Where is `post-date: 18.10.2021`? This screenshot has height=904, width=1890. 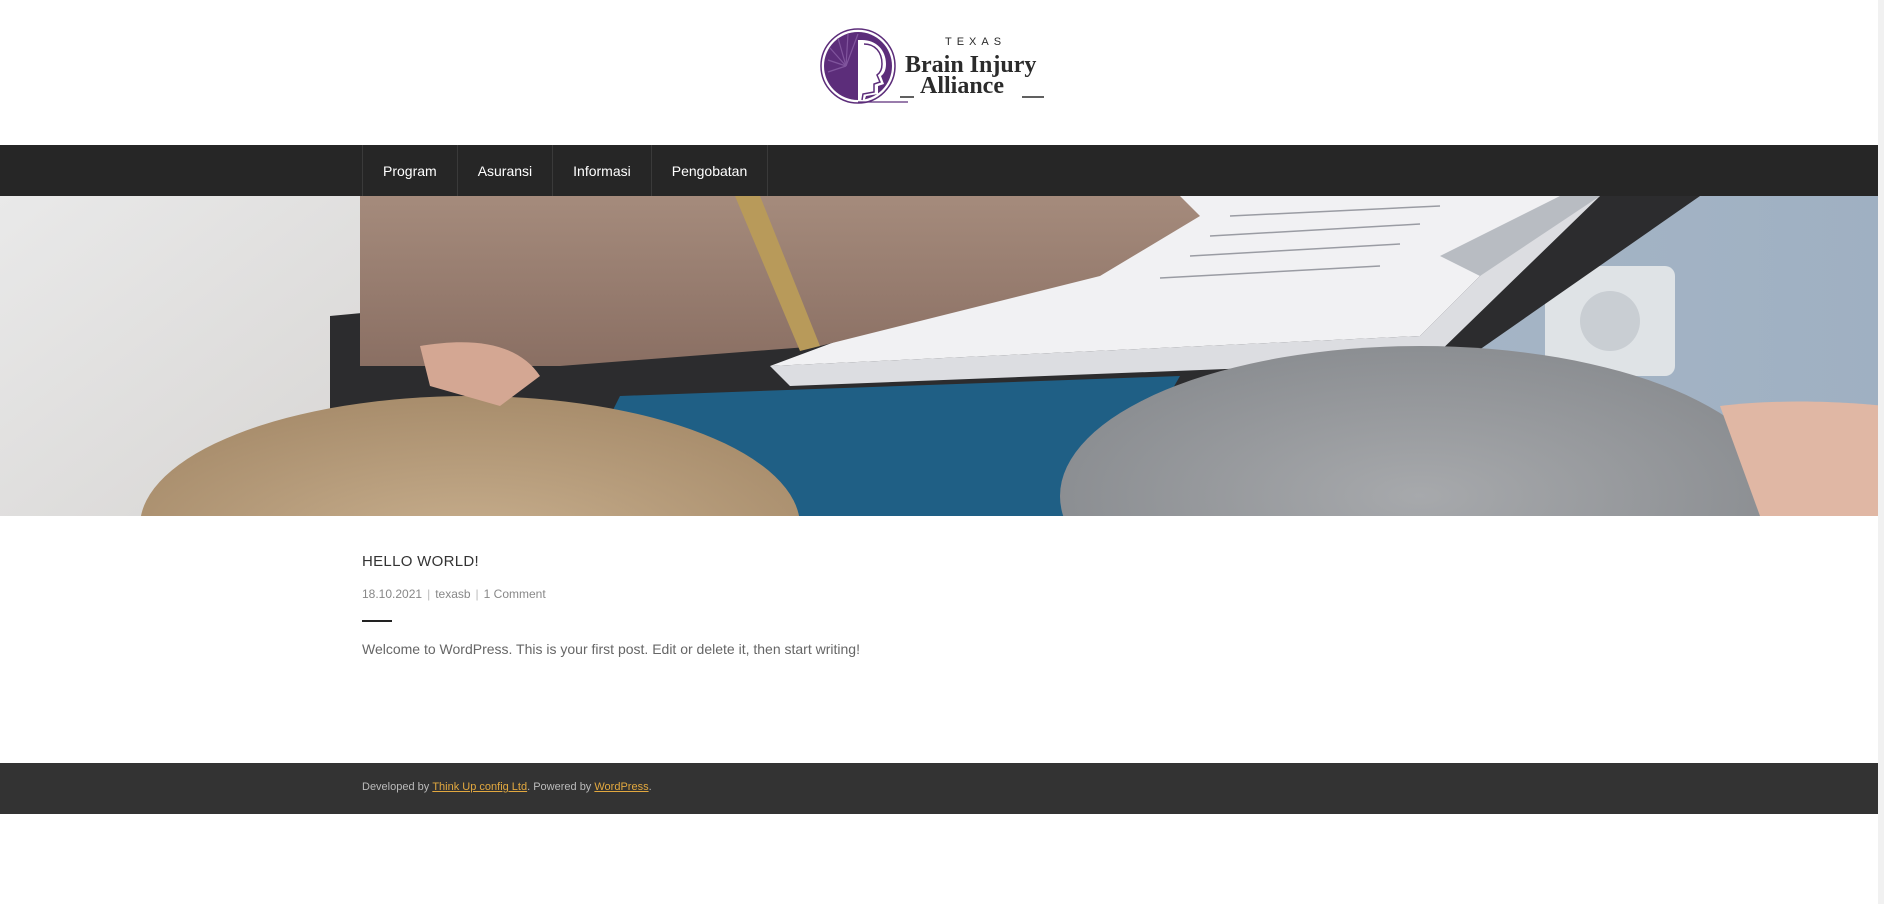
post-date: 18.10.2021 is located at coordinates (392, 594).